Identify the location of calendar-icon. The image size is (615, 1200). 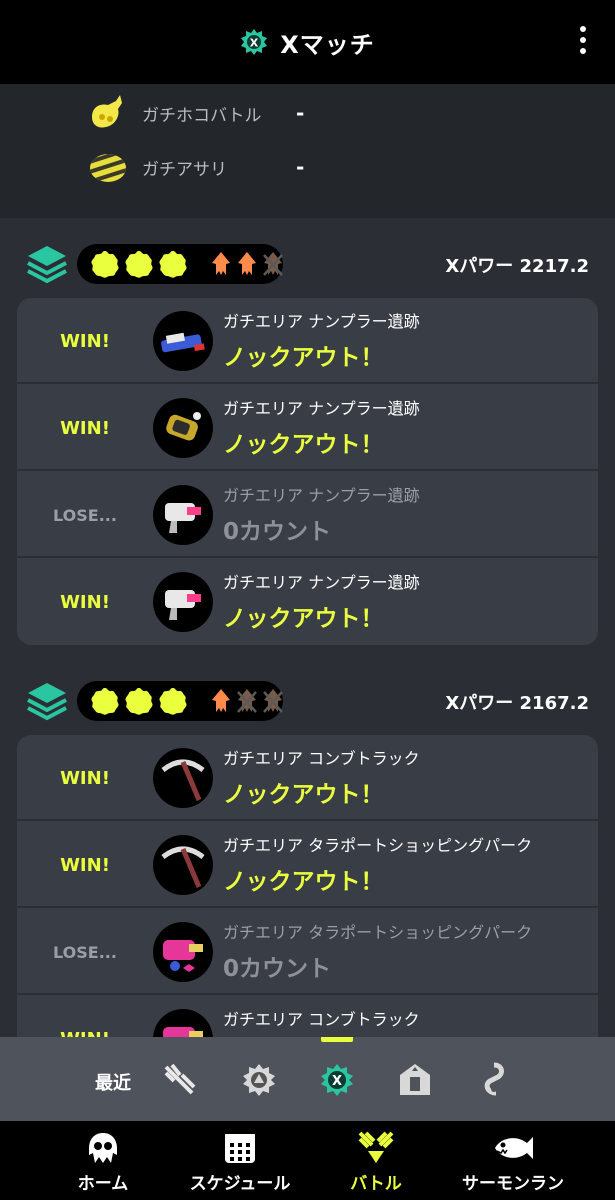
(240, 1148).